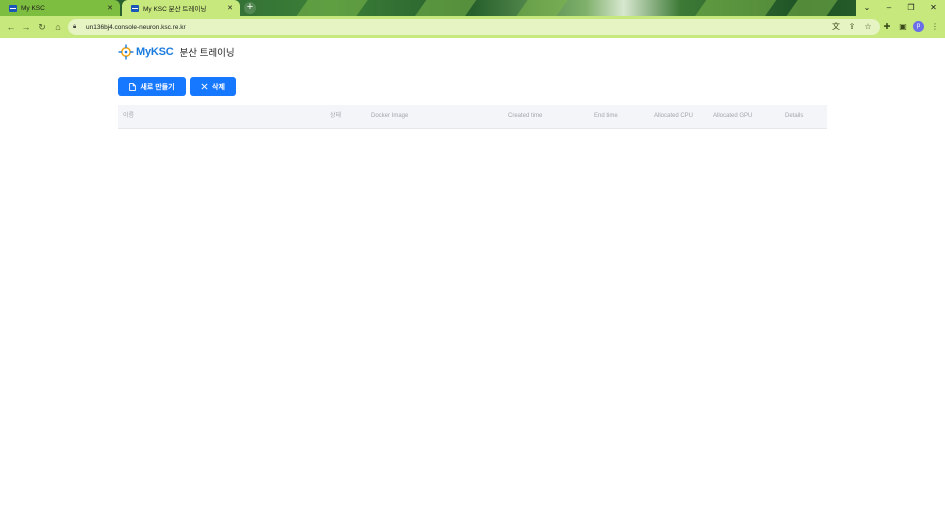 This screenshot has height=512, width=945. Describe the element at coordinates (903, 27) in the screenshot. I see `side-panel-icon: ▣` at that location.